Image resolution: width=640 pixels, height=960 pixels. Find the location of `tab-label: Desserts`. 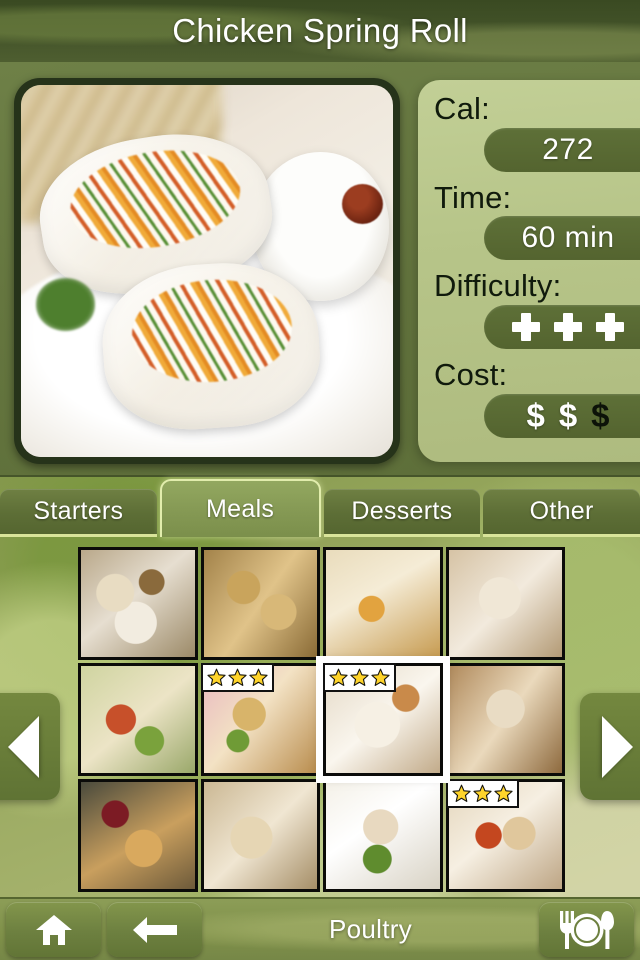

tab-label: Desserts is located at coordinates (402, 511).